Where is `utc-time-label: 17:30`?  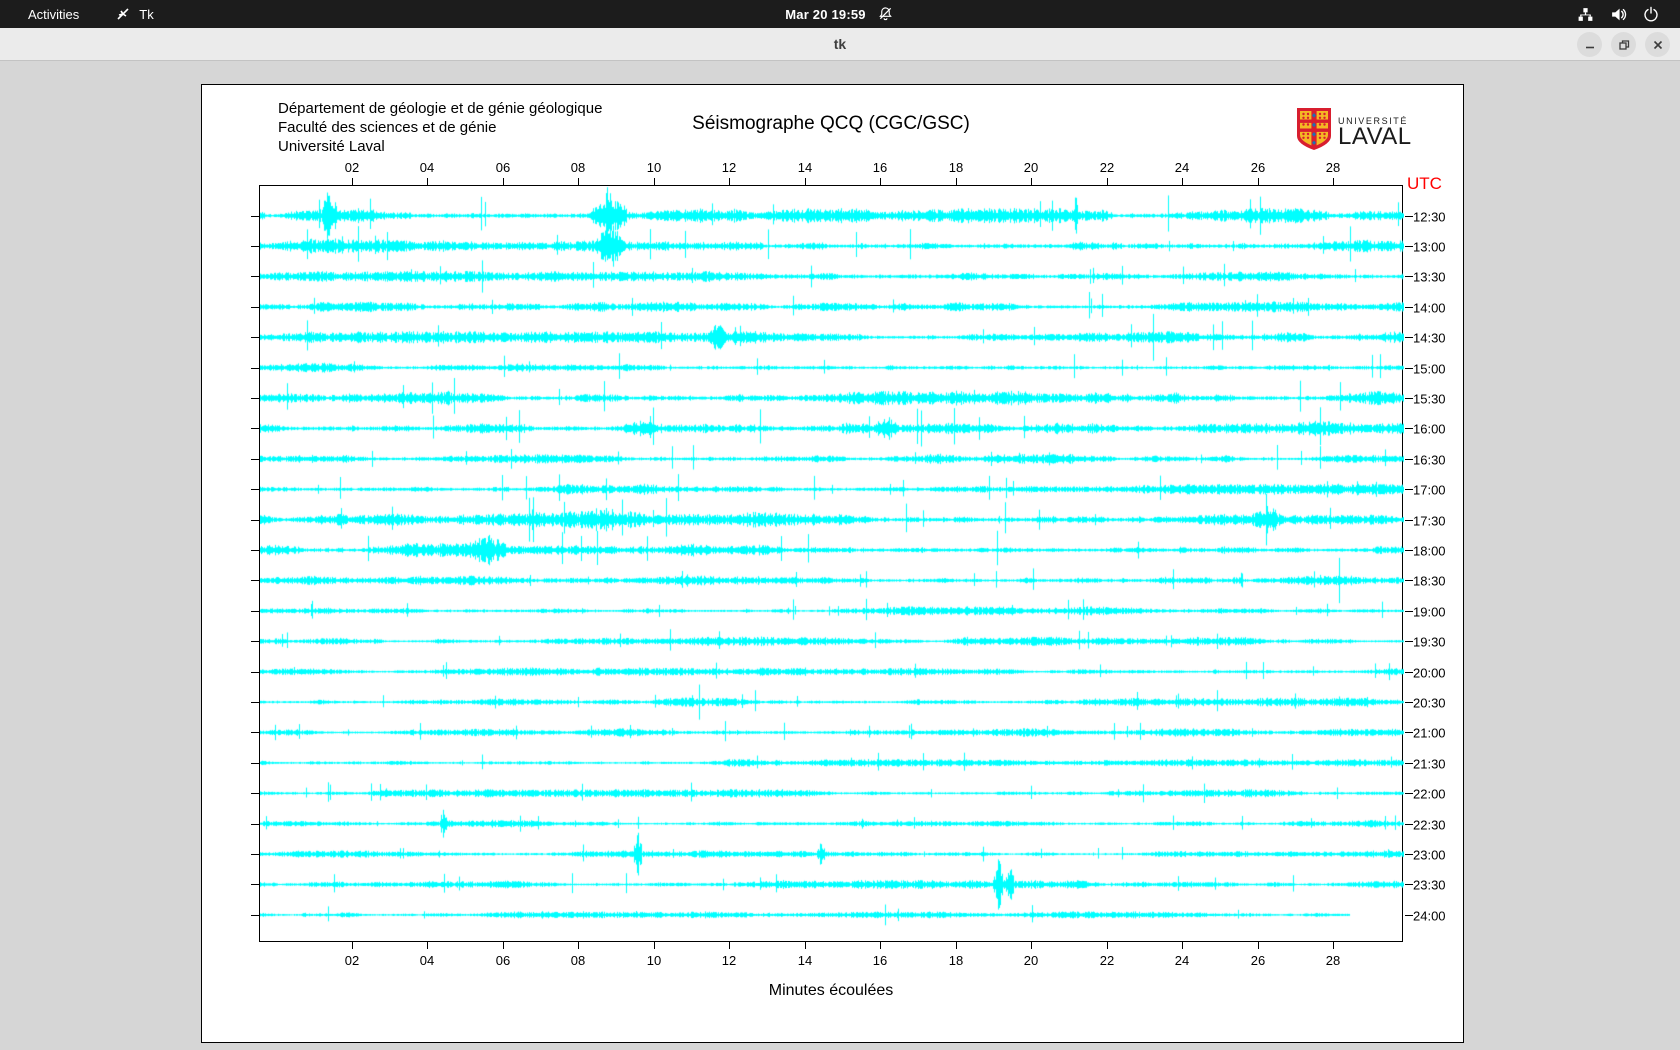 utc-time-label: 17:30 is located at coordinates (1429, 521).